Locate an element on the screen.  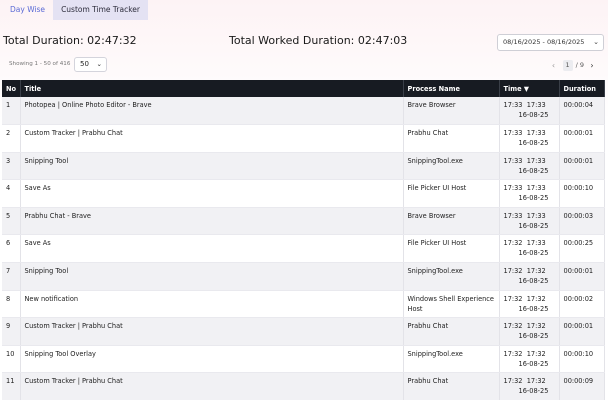
row-no: 6 is located at coordinates (11, 249).